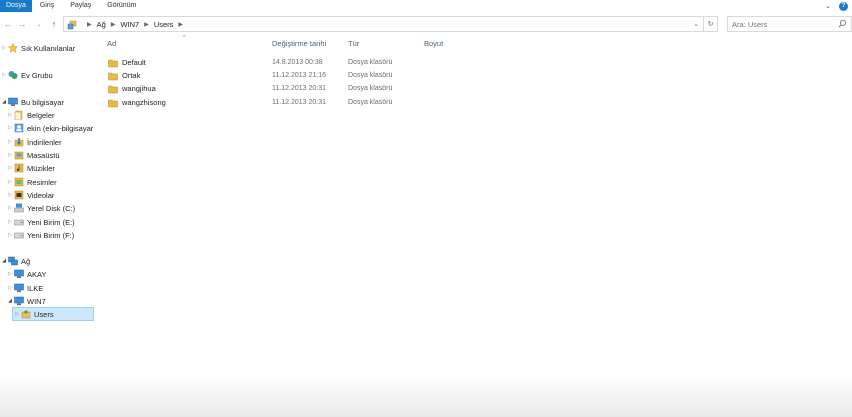 The width and height of the screenshot is (852, 417). Describe the element at coordinates (111, 43) in the screenshot. I see `column-header-name: Ad` at that location.